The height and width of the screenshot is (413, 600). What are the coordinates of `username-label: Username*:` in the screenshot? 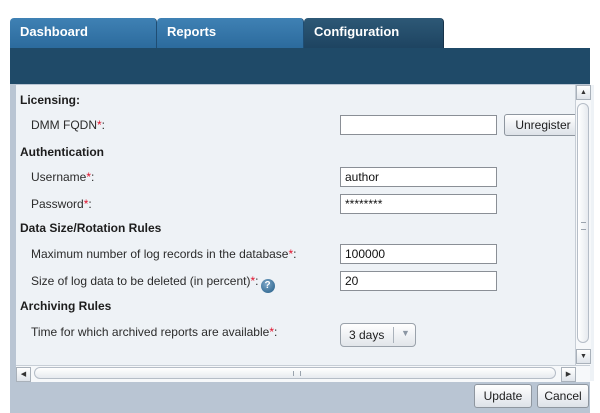 It's located at (63, 177).